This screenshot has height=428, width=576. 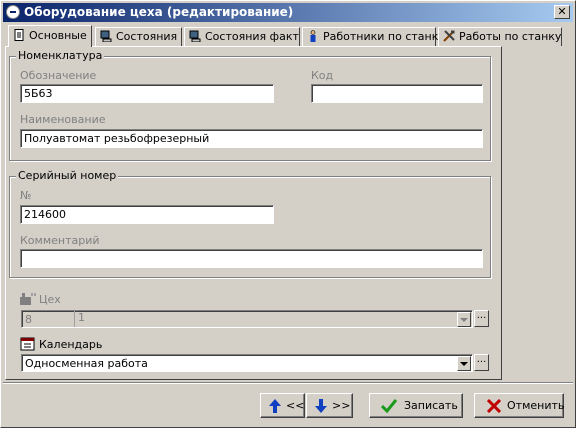 What do you see at coordinates (71, 344) in the screenshot?
I see `calendar-label: Календарь` at bounding box center [71, 344].